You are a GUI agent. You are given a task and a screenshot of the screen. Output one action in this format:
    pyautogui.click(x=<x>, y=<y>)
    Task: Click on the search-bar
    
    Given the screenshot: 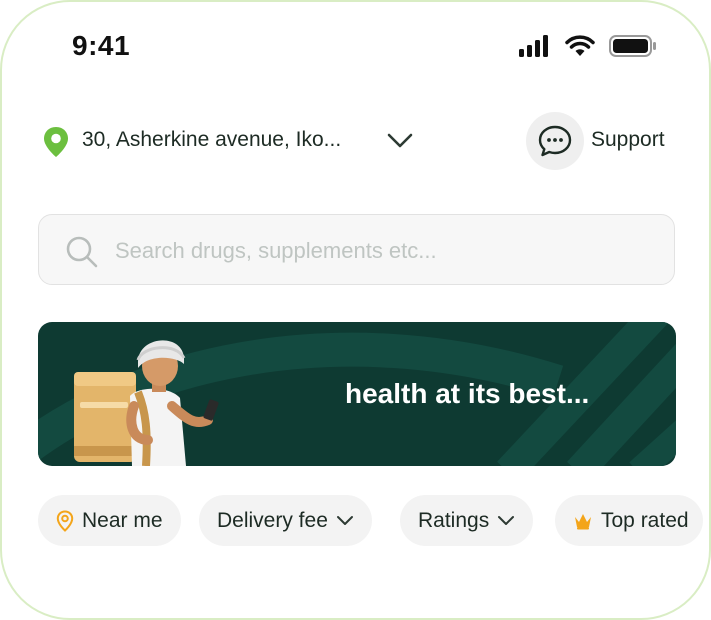 What is the action you would take?
    pyautogui.click(x=356, y=249)
    